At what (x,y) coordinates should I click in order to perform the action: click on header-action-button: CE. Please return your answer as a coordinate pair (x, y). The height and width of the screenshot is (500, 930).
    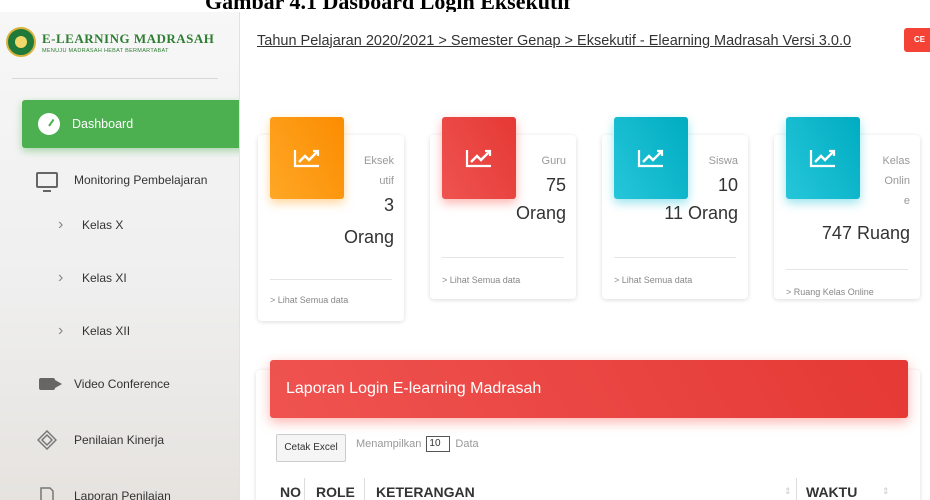
    Looking at the image, I should click on (917, 40).